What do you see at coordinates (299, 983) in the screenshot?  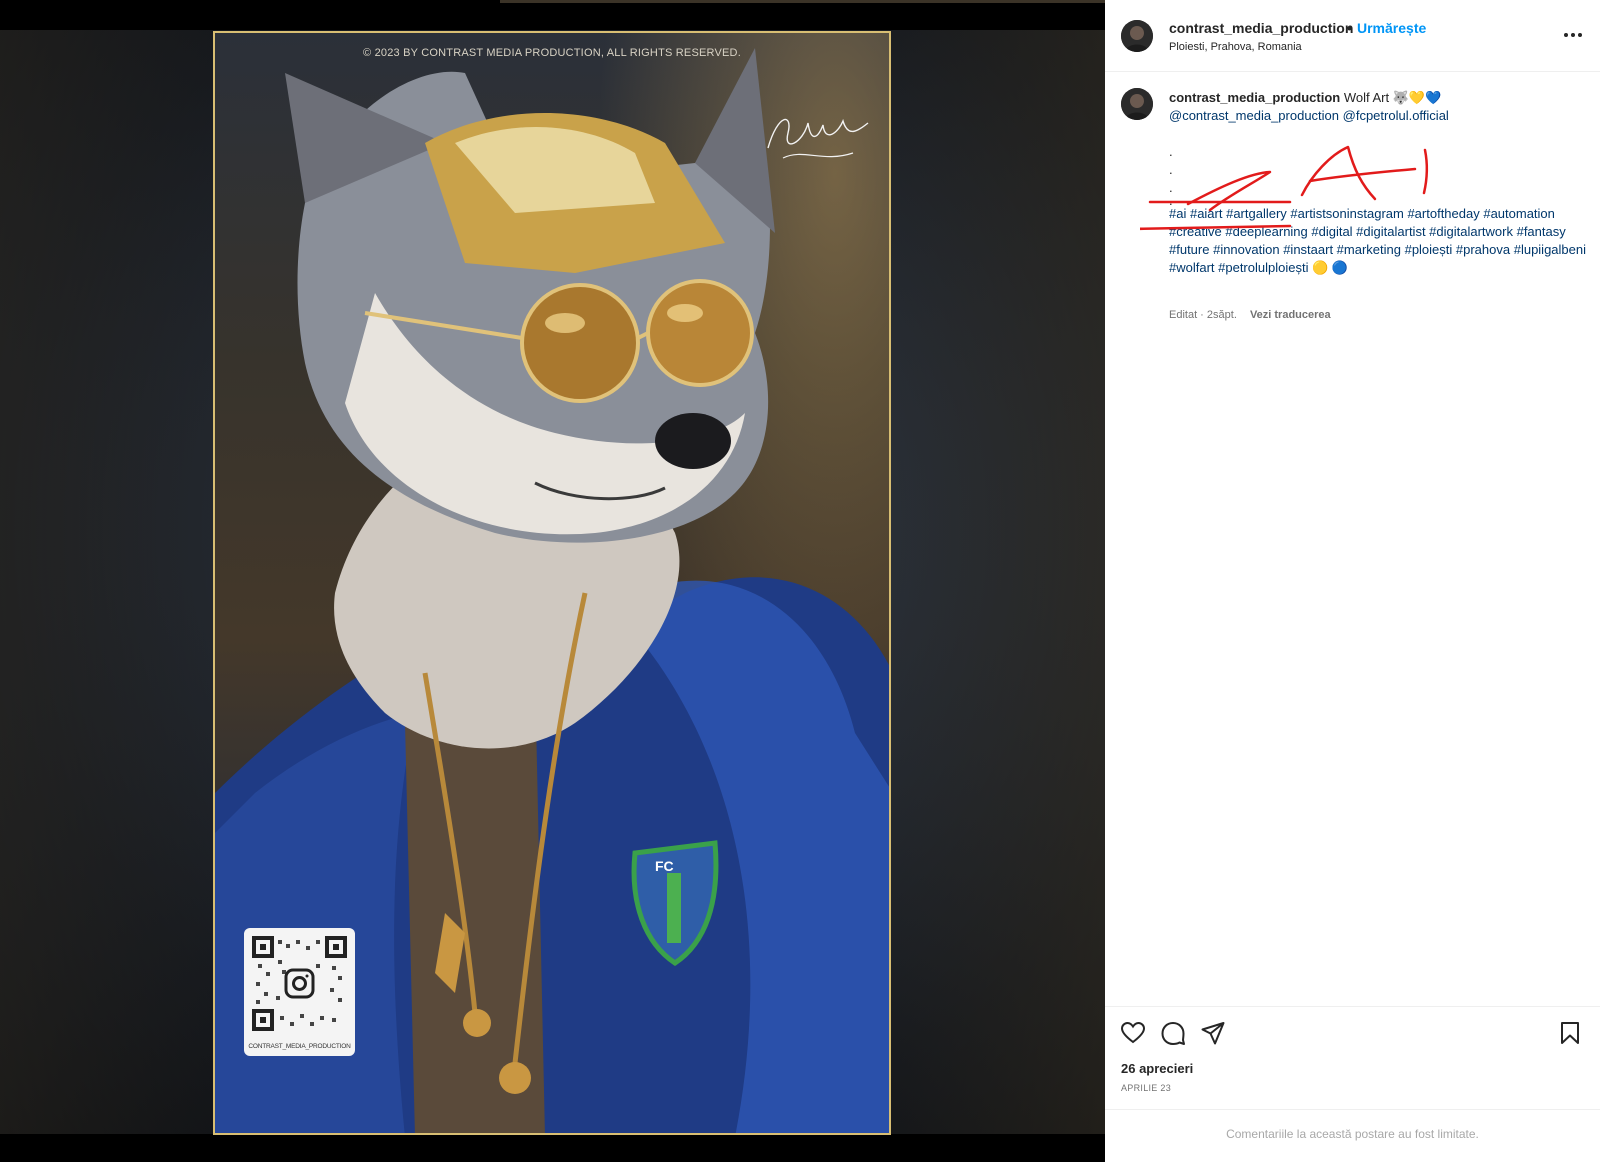 I see `qr-code-icon` at bounding box center [299, 983].